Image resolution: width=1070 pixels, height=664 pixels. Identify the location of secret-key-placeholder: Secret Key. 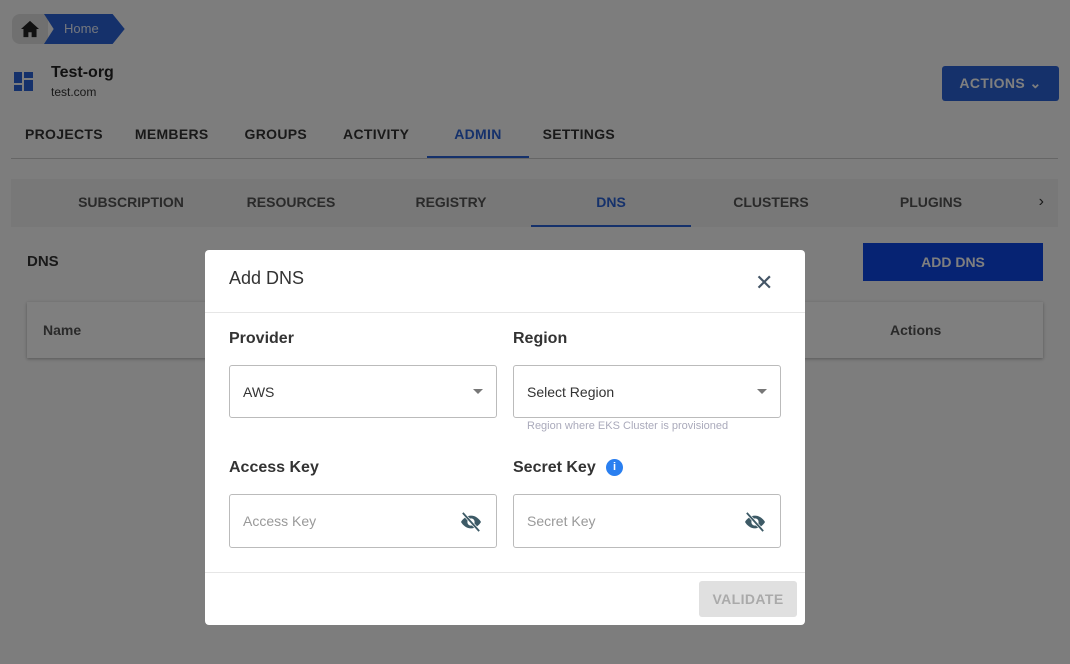
(561, 521).